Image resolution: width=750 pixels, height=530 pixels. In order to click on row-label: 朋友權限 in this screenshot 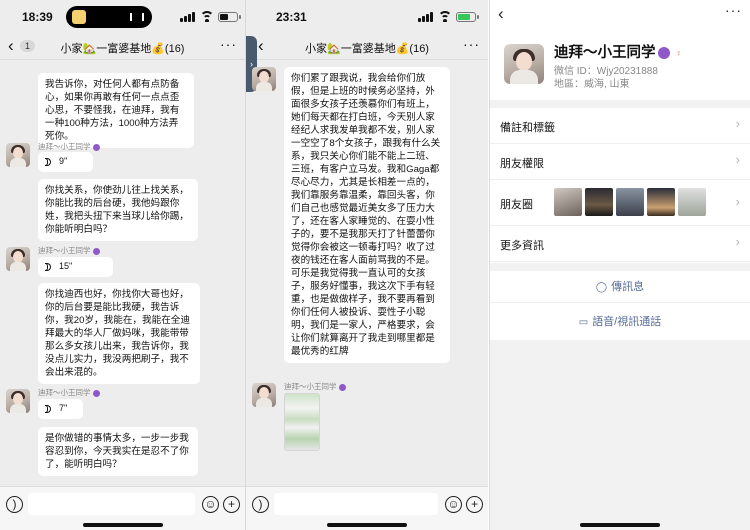, I will do `click(522, 164)`.